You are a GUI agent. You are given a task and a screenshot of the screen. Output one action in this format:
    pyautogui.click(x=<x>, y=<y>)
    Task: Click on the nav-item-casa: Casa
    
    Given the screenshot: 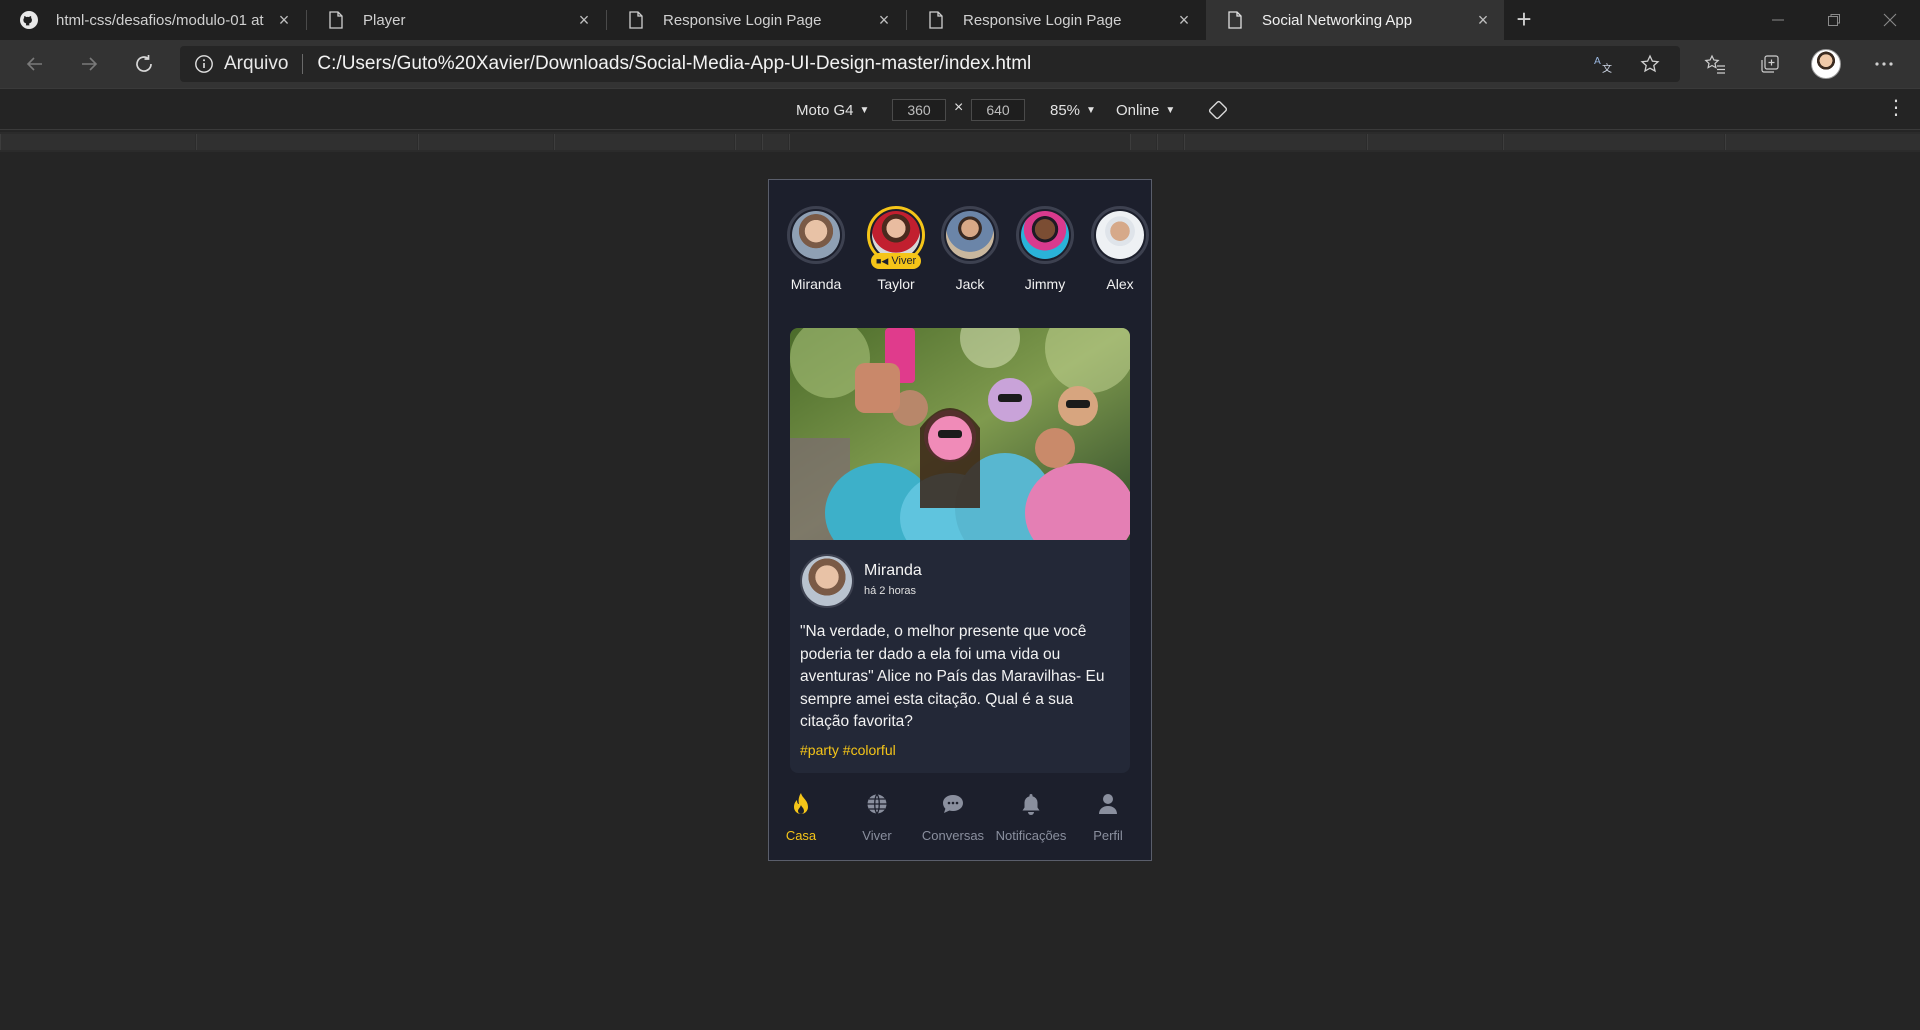 What is the action you would take?
    pyautogui.click(x=804, y=817)
    